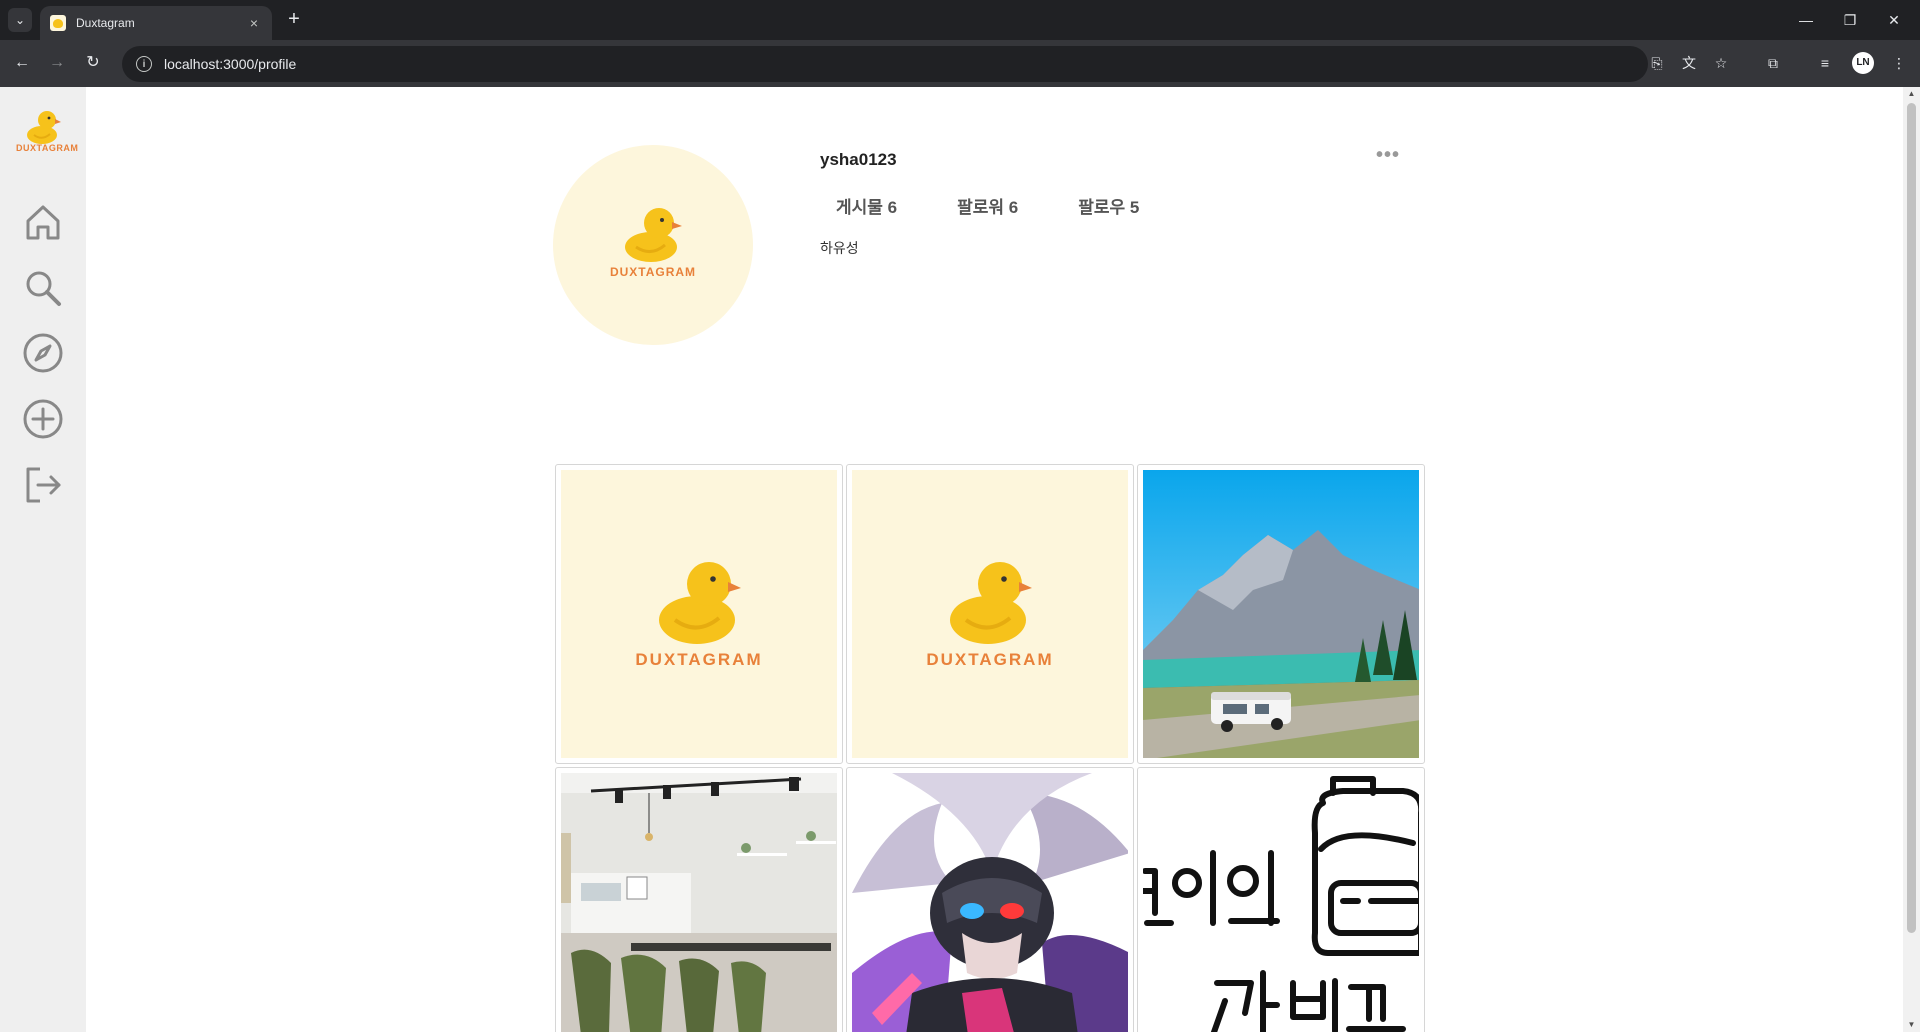 This screenshot has height=1032, width=1920. Describe the element at coordinates (1899, 63) in the screenshot. I see `menu-dots-icon: ⋮` at that location.